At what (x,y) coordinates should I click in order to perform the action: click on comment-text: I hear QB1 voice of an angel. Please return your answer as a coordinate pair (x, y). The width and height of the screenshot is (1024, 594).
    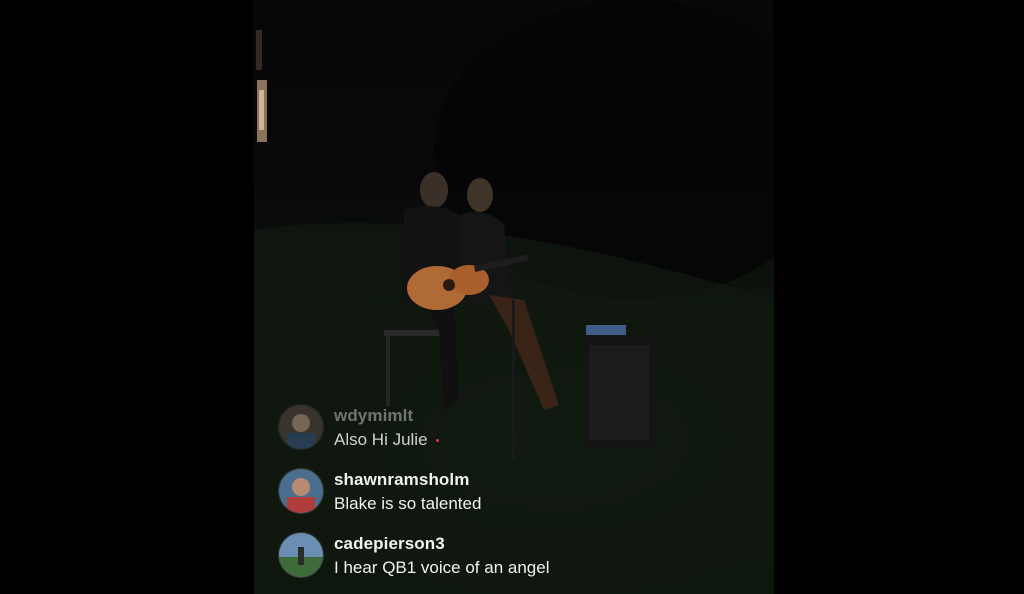
    Looking at the image, I should click on (442, 567).